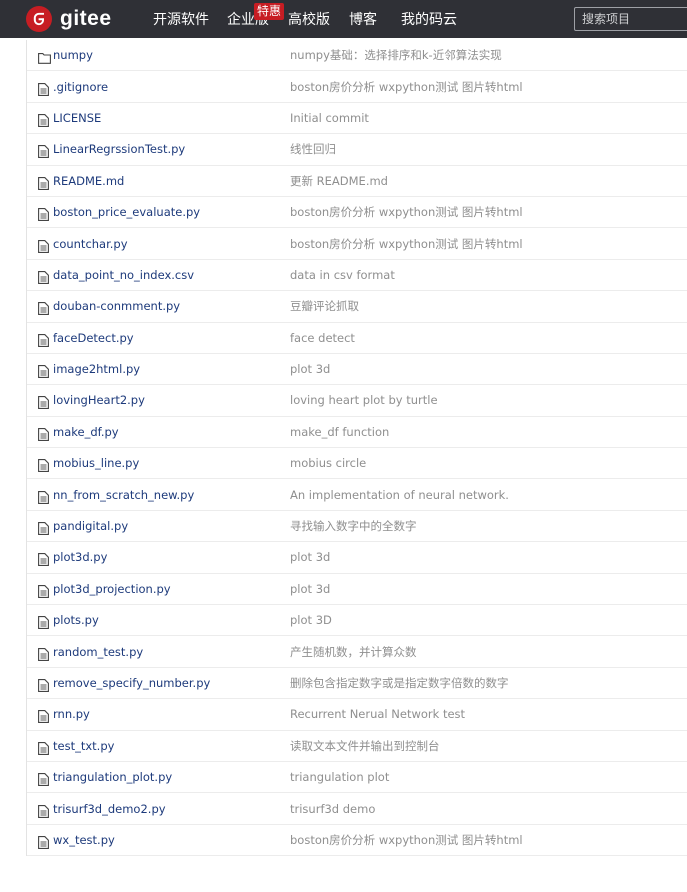 Image resolution: width=687 pixels, height=892 pixels. I want to click on file-row: .gitignore boston房价分析 wxpython测试 图片转html, so click(357, 87).